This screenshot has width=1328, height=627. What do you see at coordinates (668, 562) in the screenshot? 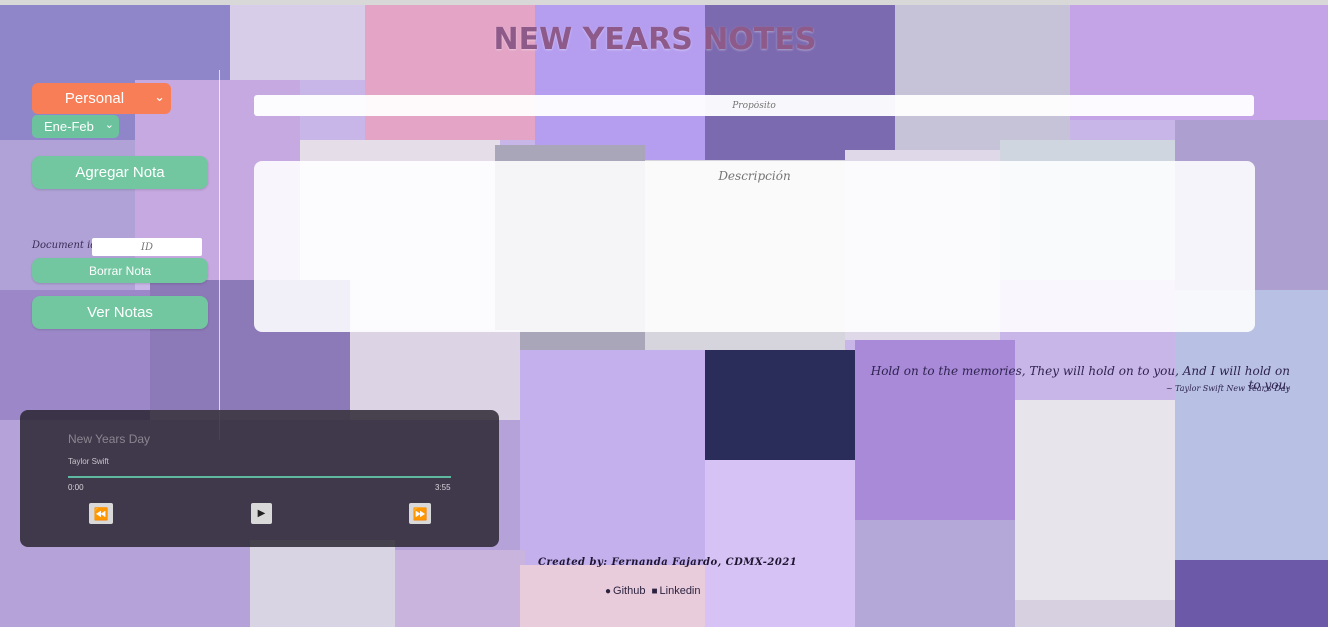
I see `footer-credit: Created by: Fernanda Fajardo, CDMX-2021` at bounding box center [668, 562].